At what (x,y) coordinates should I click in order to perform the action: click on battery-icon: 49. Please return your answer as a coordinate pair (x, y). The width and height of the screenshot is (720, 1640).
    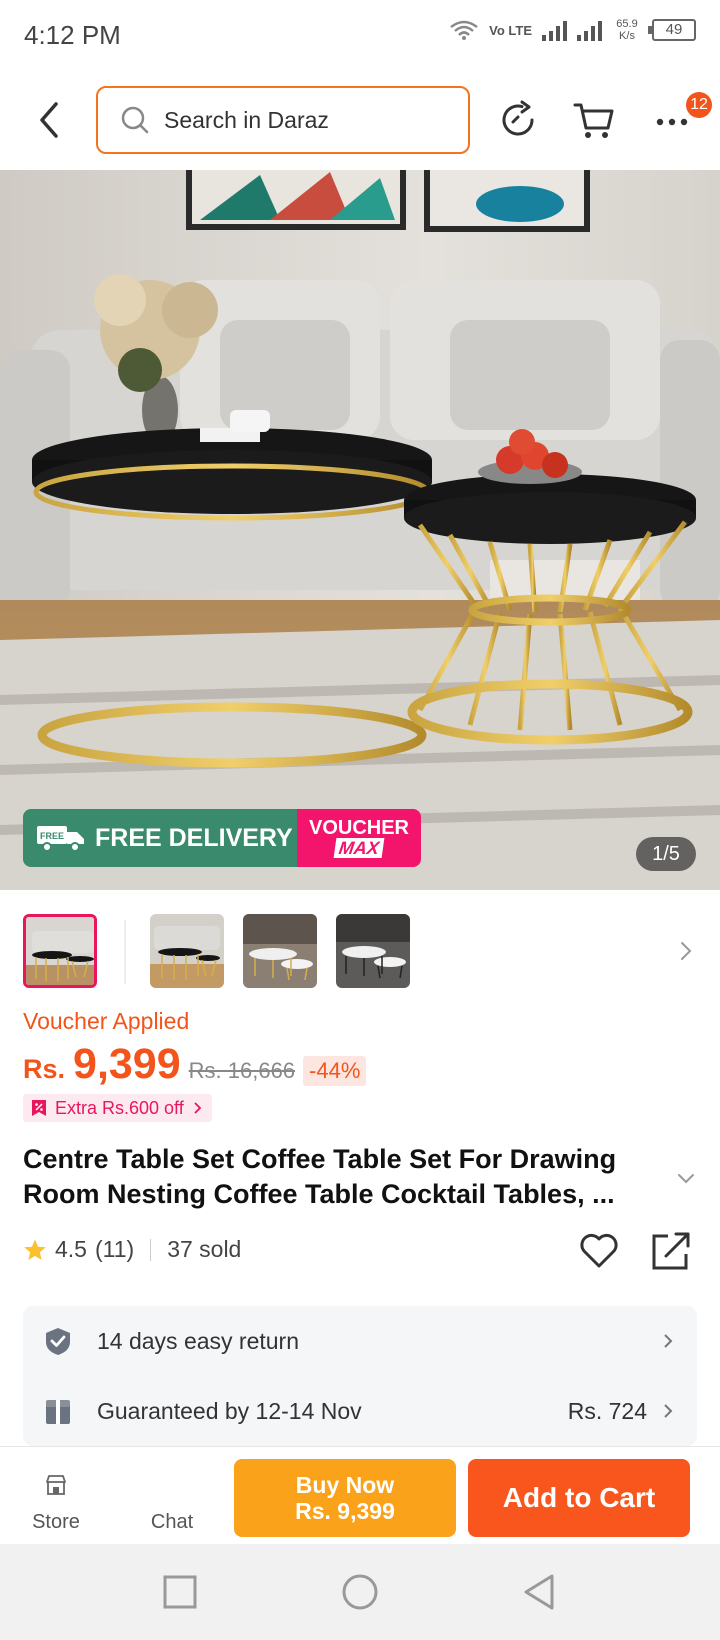
    Looking at the image, I should click on (672, 30).